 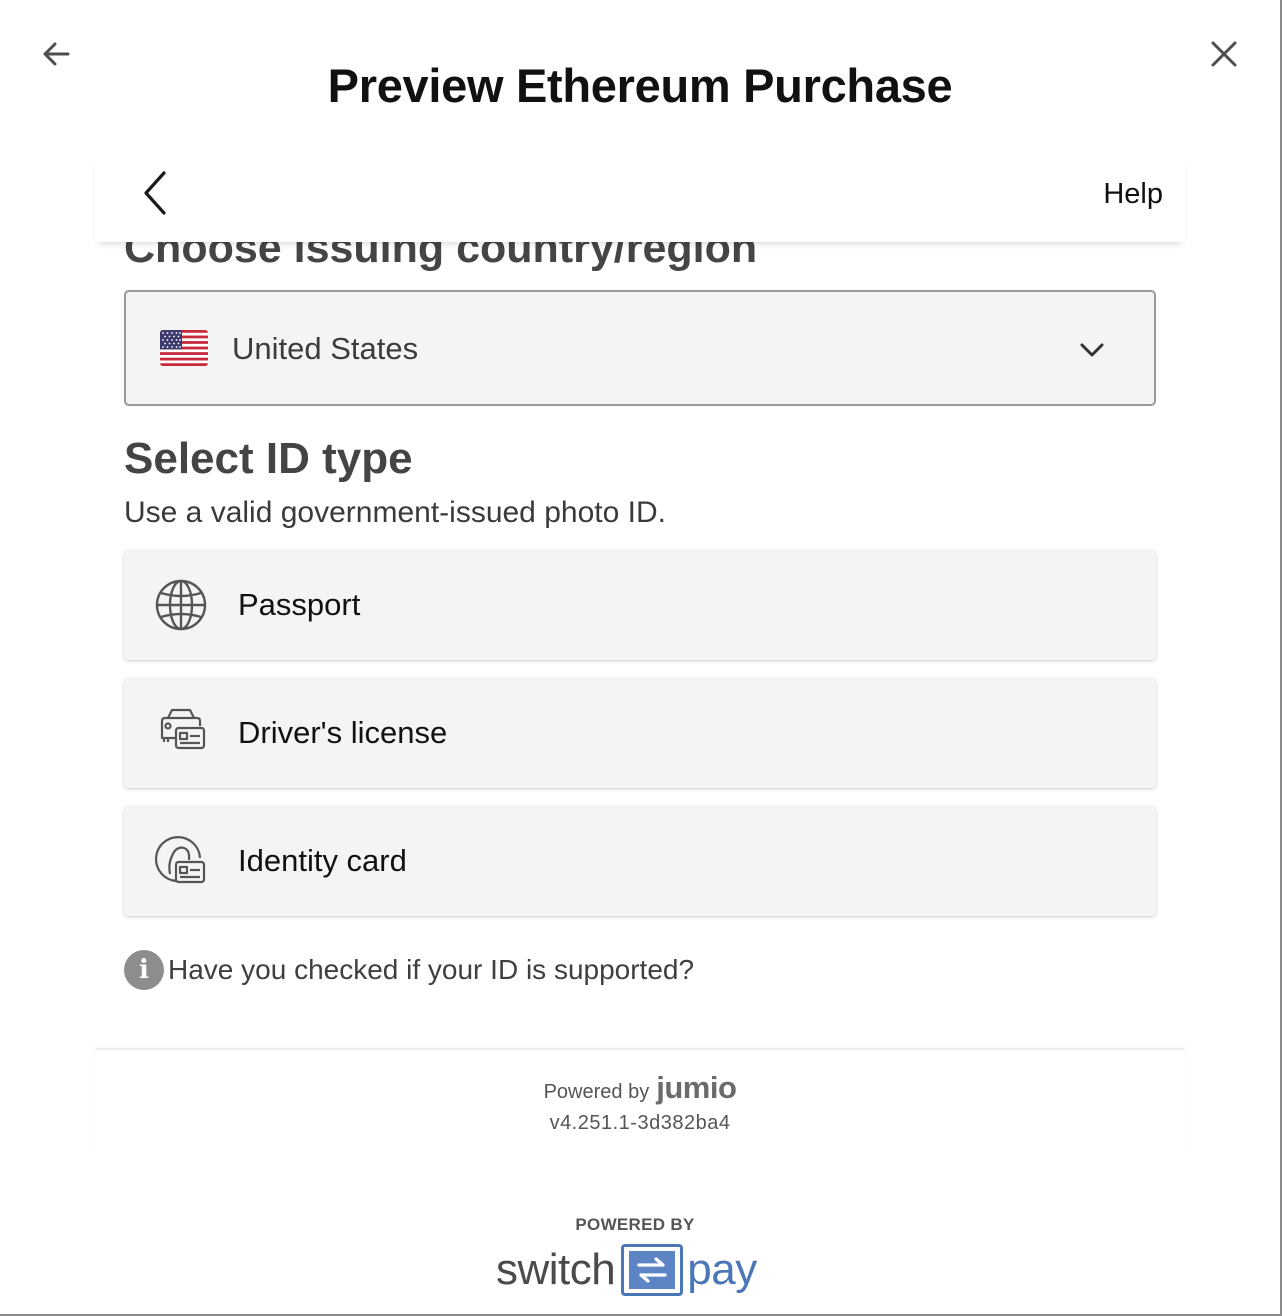 I want to click on help-link: Help, so click(x=1133, y=194).